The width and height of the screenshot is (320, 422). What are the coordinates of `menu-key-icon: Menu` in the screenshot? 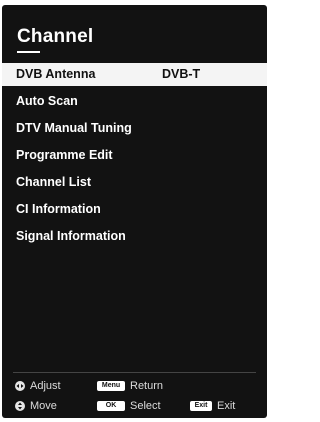 It's located at (111, 386).